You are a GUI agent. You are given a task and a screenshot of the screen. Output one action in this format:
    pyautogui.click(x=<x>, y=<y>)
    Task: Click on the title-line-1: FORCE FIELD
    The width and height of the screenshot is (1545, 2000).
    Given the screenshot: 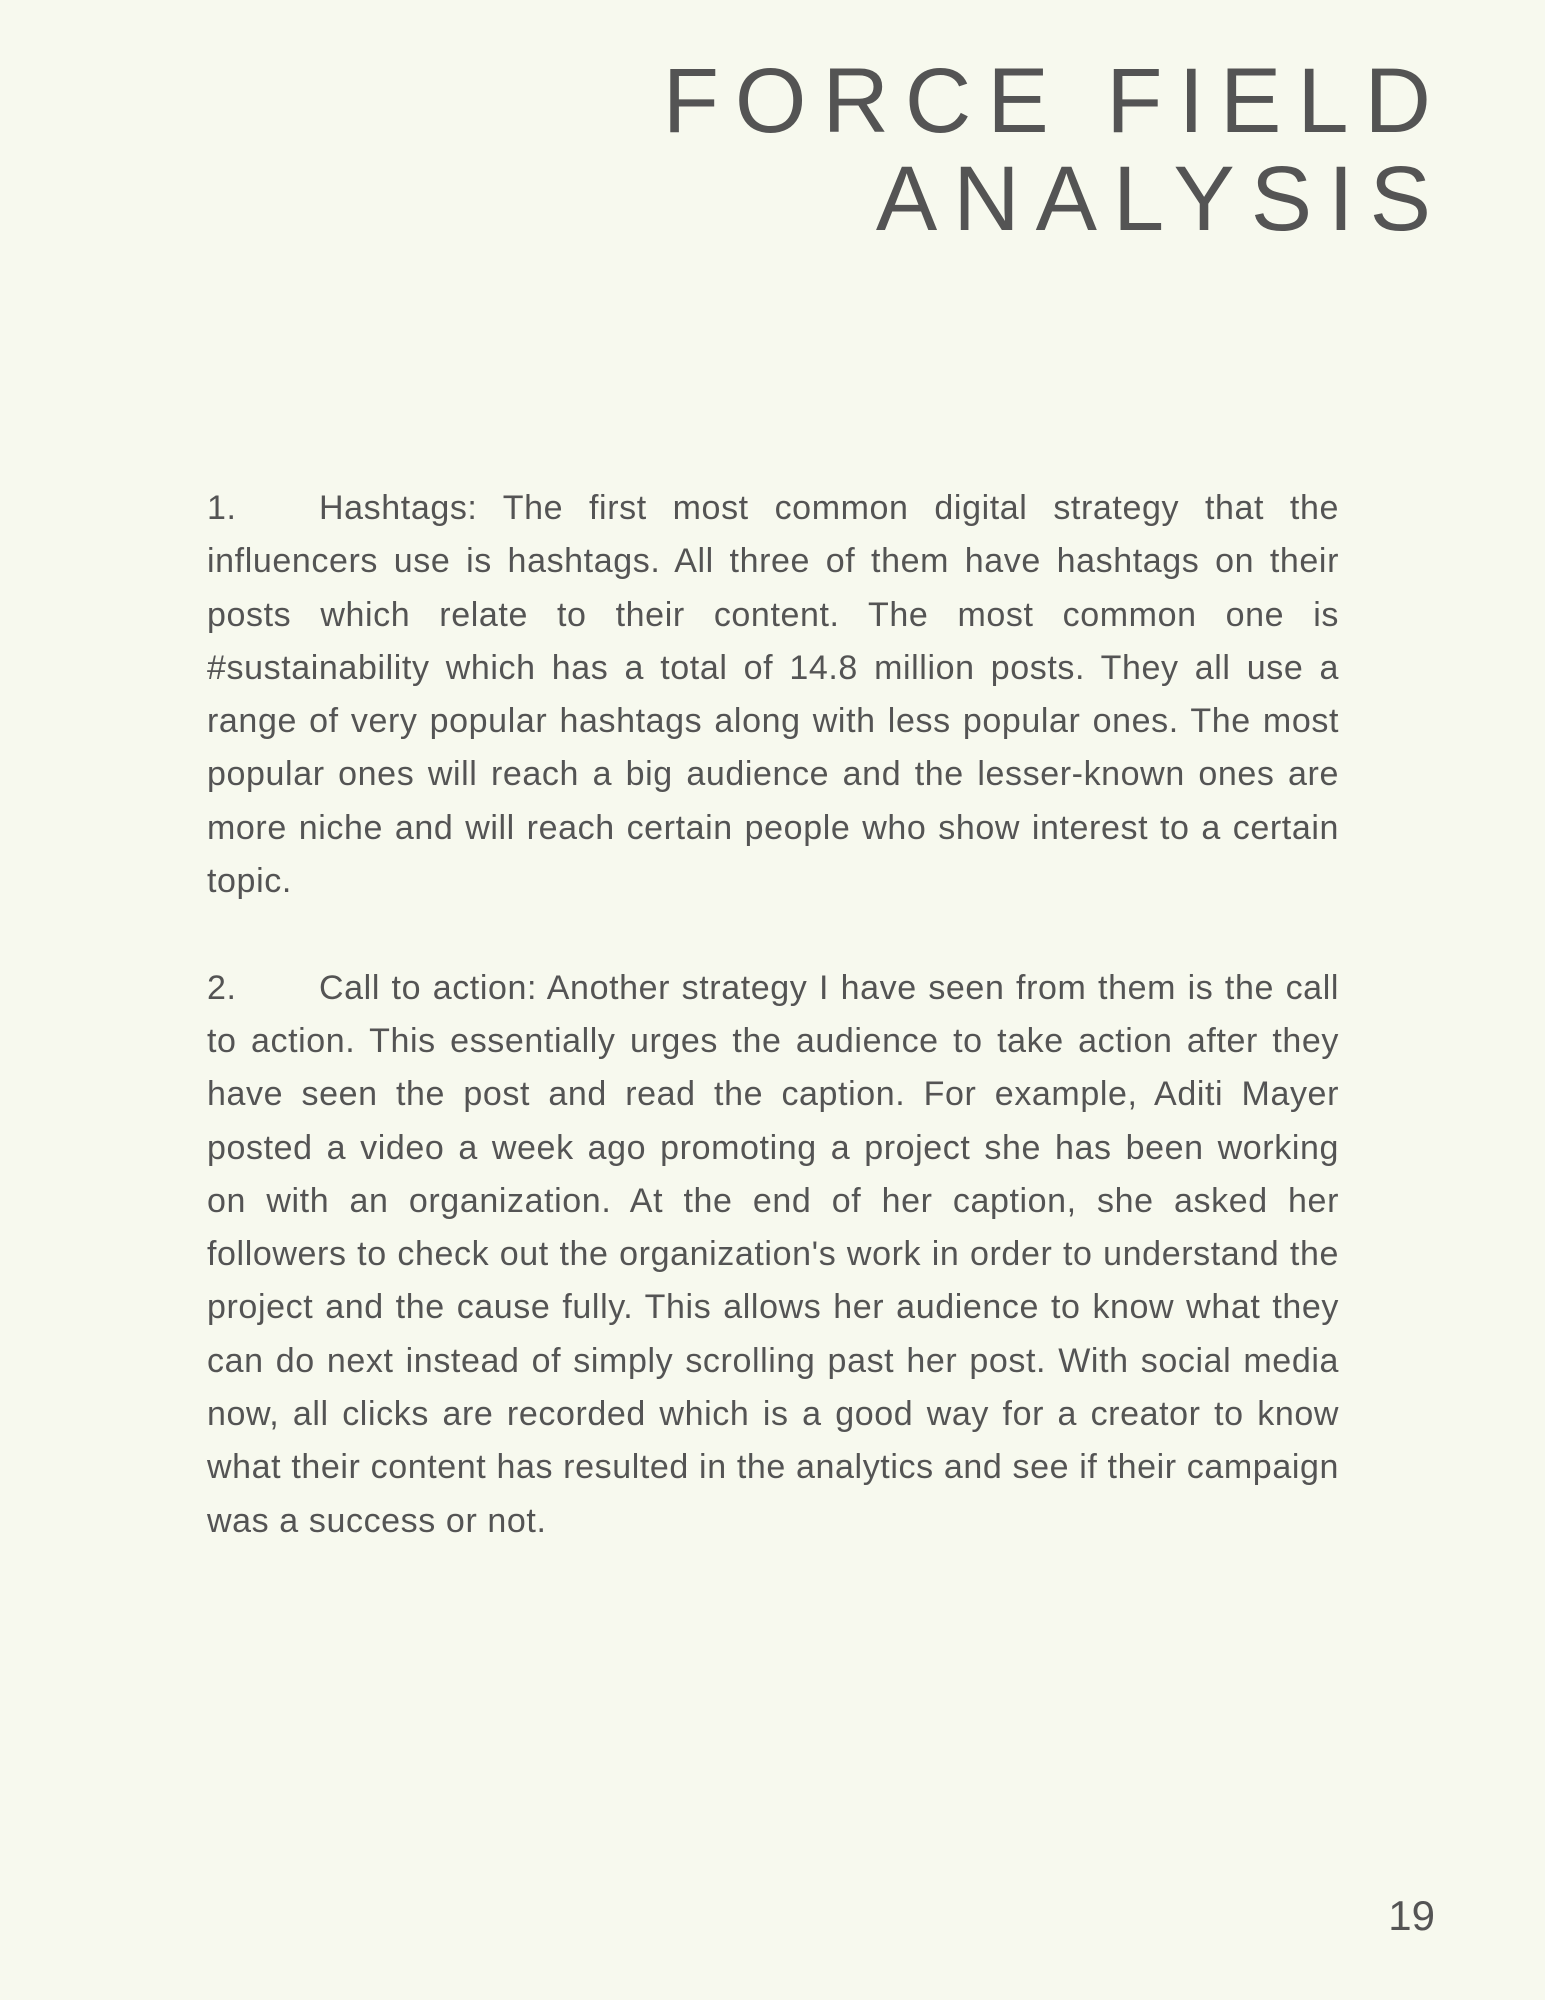 What is the action you would take?
    pyautogui.click(x=1054, y=101)
    